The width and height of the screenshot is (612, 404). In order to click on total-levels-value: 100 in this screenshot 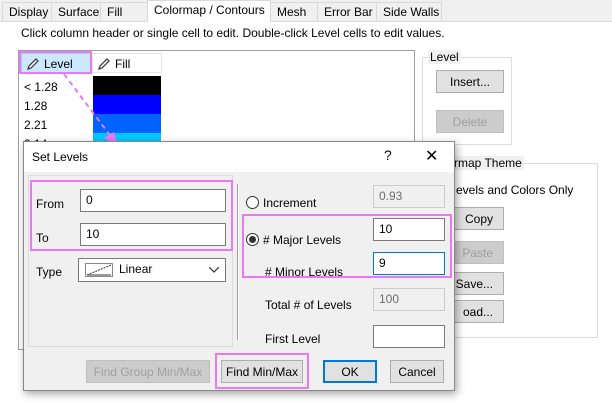, I will do `click(409, 299)`.